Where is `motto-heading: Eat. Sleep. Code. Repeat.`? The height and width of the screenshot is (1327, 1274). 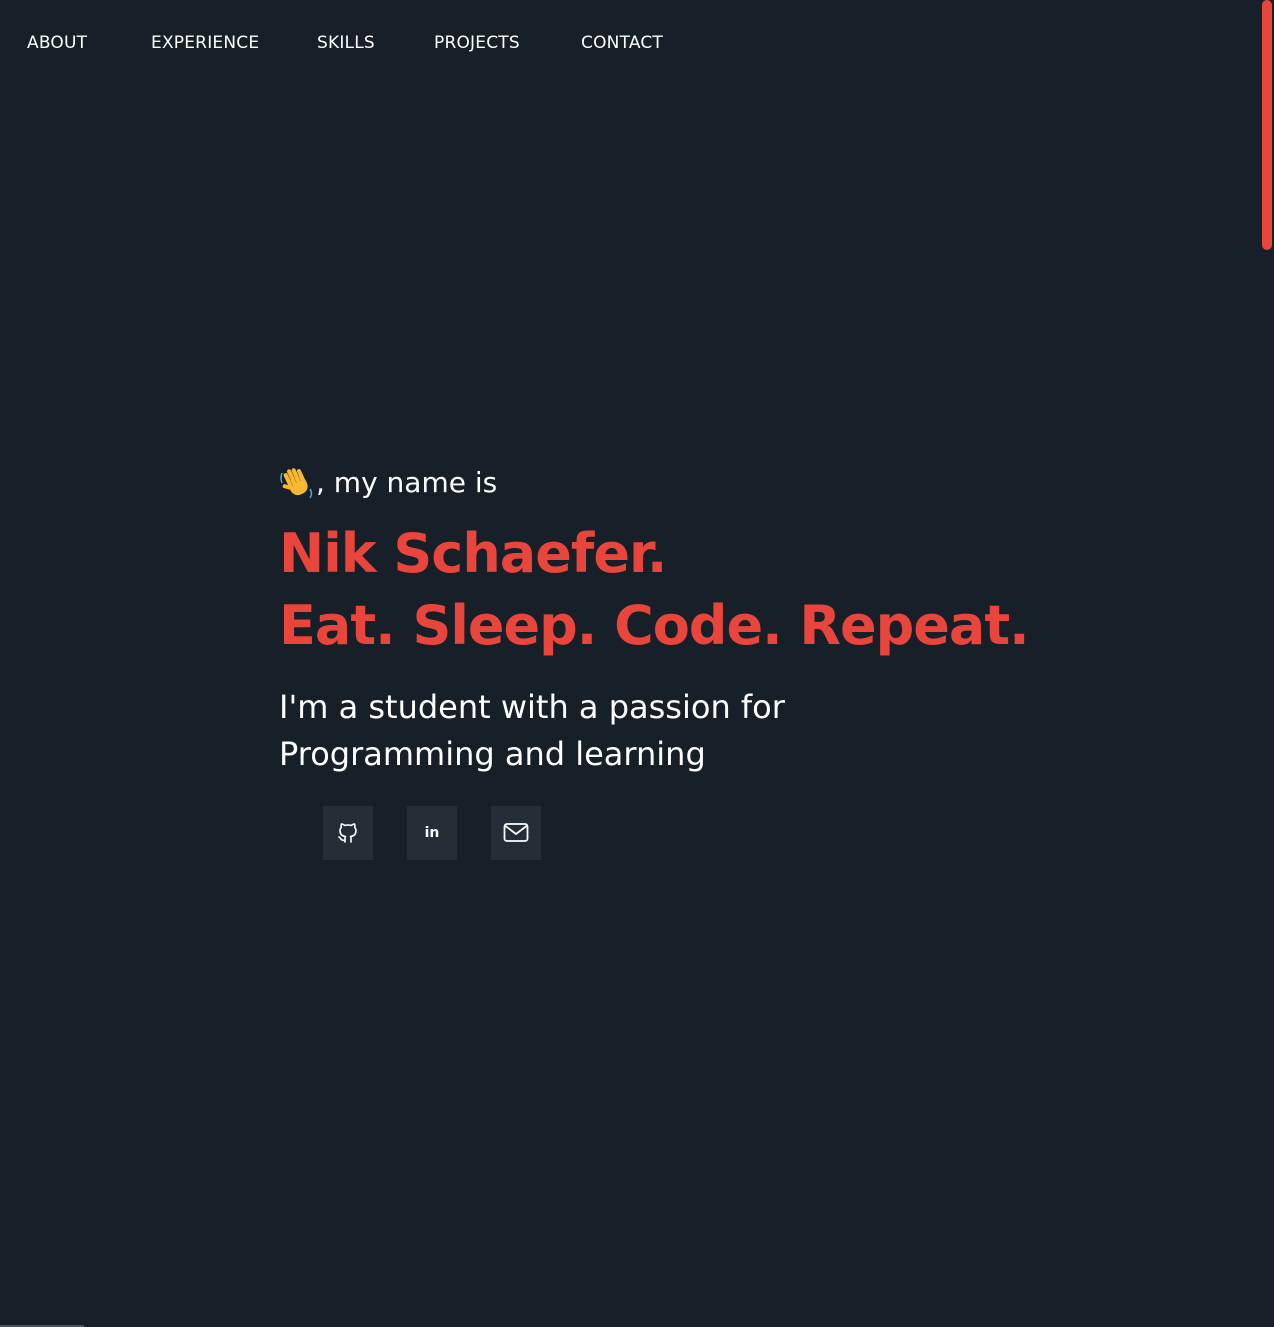 motto-heading: Eat. Sleep. Code. Repeat. is located at coordinates (654, 625).